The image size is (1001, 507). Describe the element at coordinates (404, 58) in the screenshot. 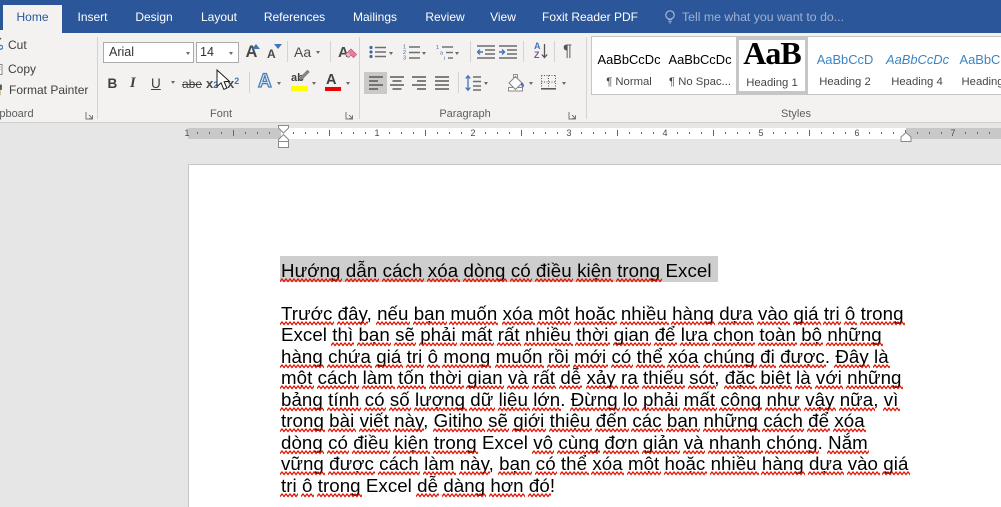

I see `svg-text: 3` at that location.